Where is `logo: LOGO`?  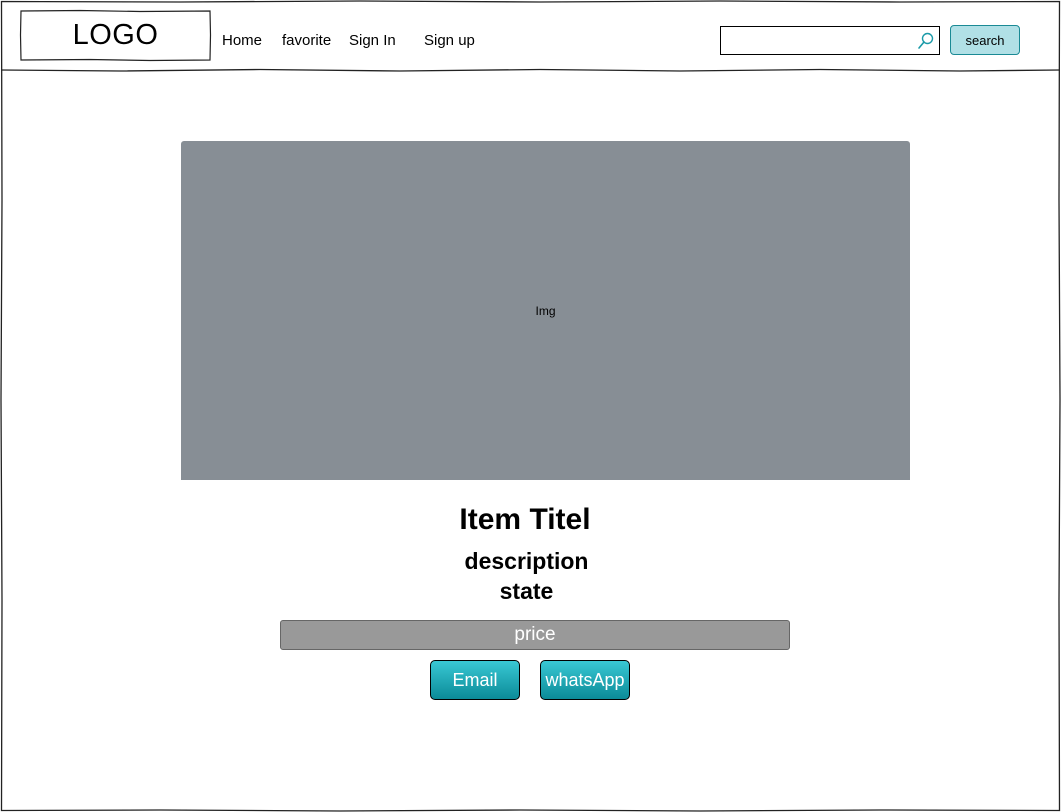
logo: LOGO is located at coordinates (115, 35).